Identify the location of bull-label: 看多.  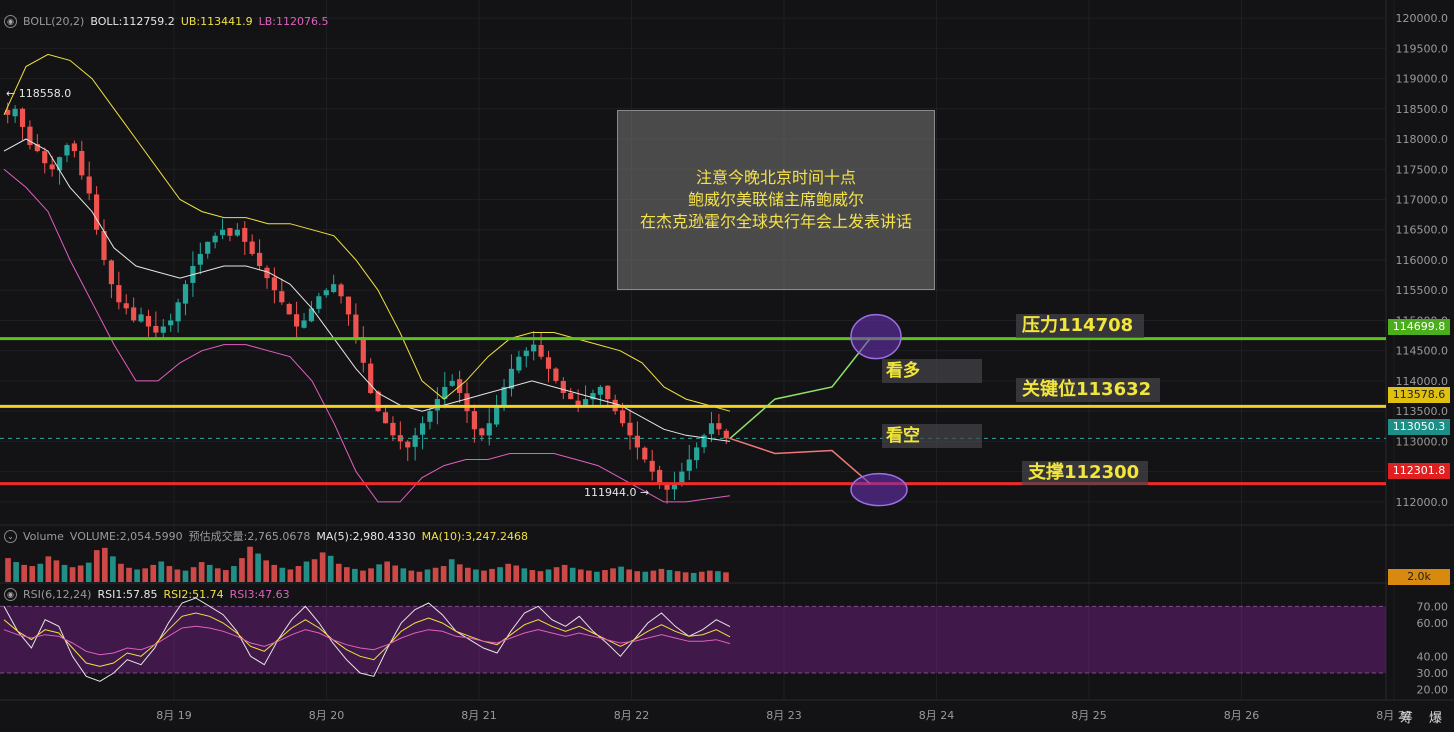
(932, 371).